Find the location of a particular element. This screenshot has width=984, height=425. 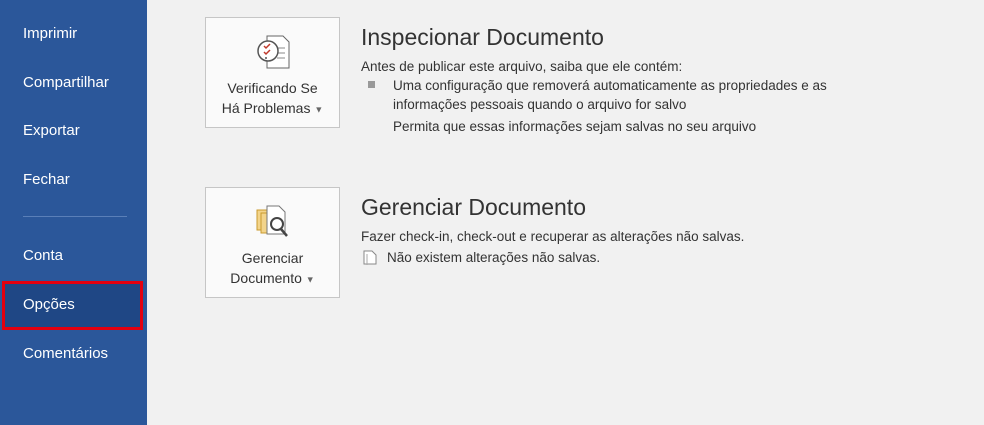

nav-conta: Conta is located at coordinates (73, 256).